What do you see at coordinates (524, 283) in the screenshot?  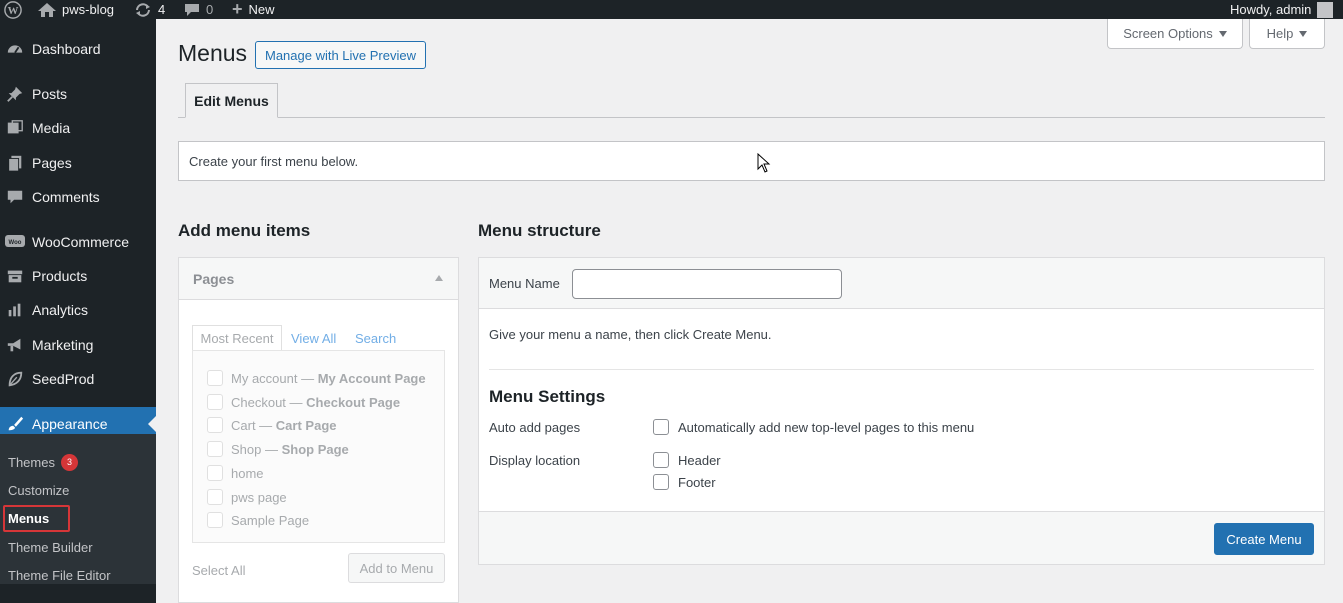 I see `menu-name-label: Menu Name` at bounding box center [524, 283].